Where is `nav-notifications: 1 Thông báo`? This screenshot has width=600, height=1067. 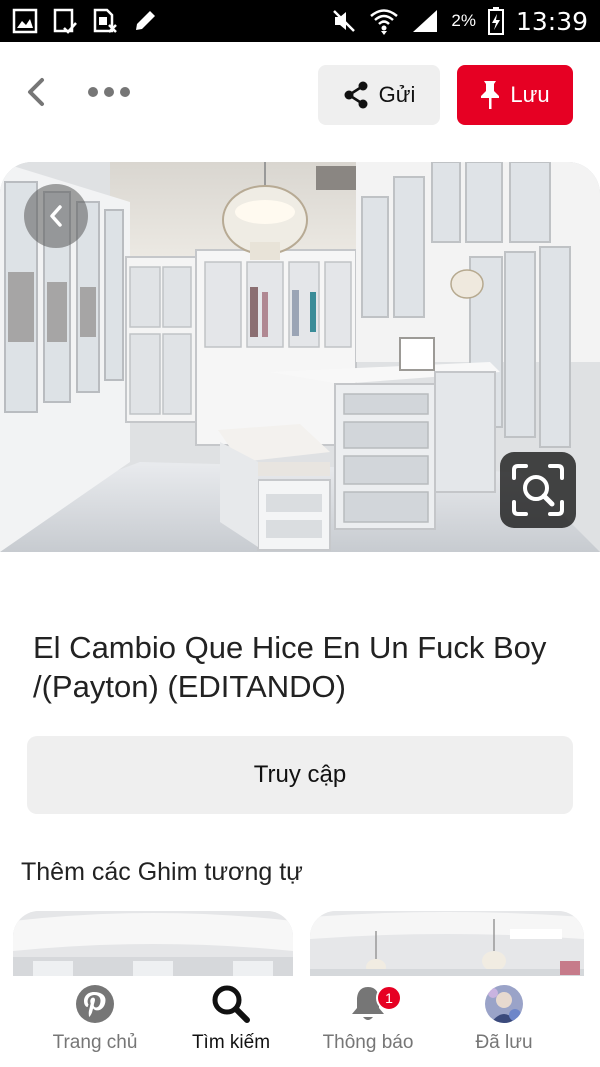 nav-notifications: 1 Thông báo is located at coordinates (368, 1021).